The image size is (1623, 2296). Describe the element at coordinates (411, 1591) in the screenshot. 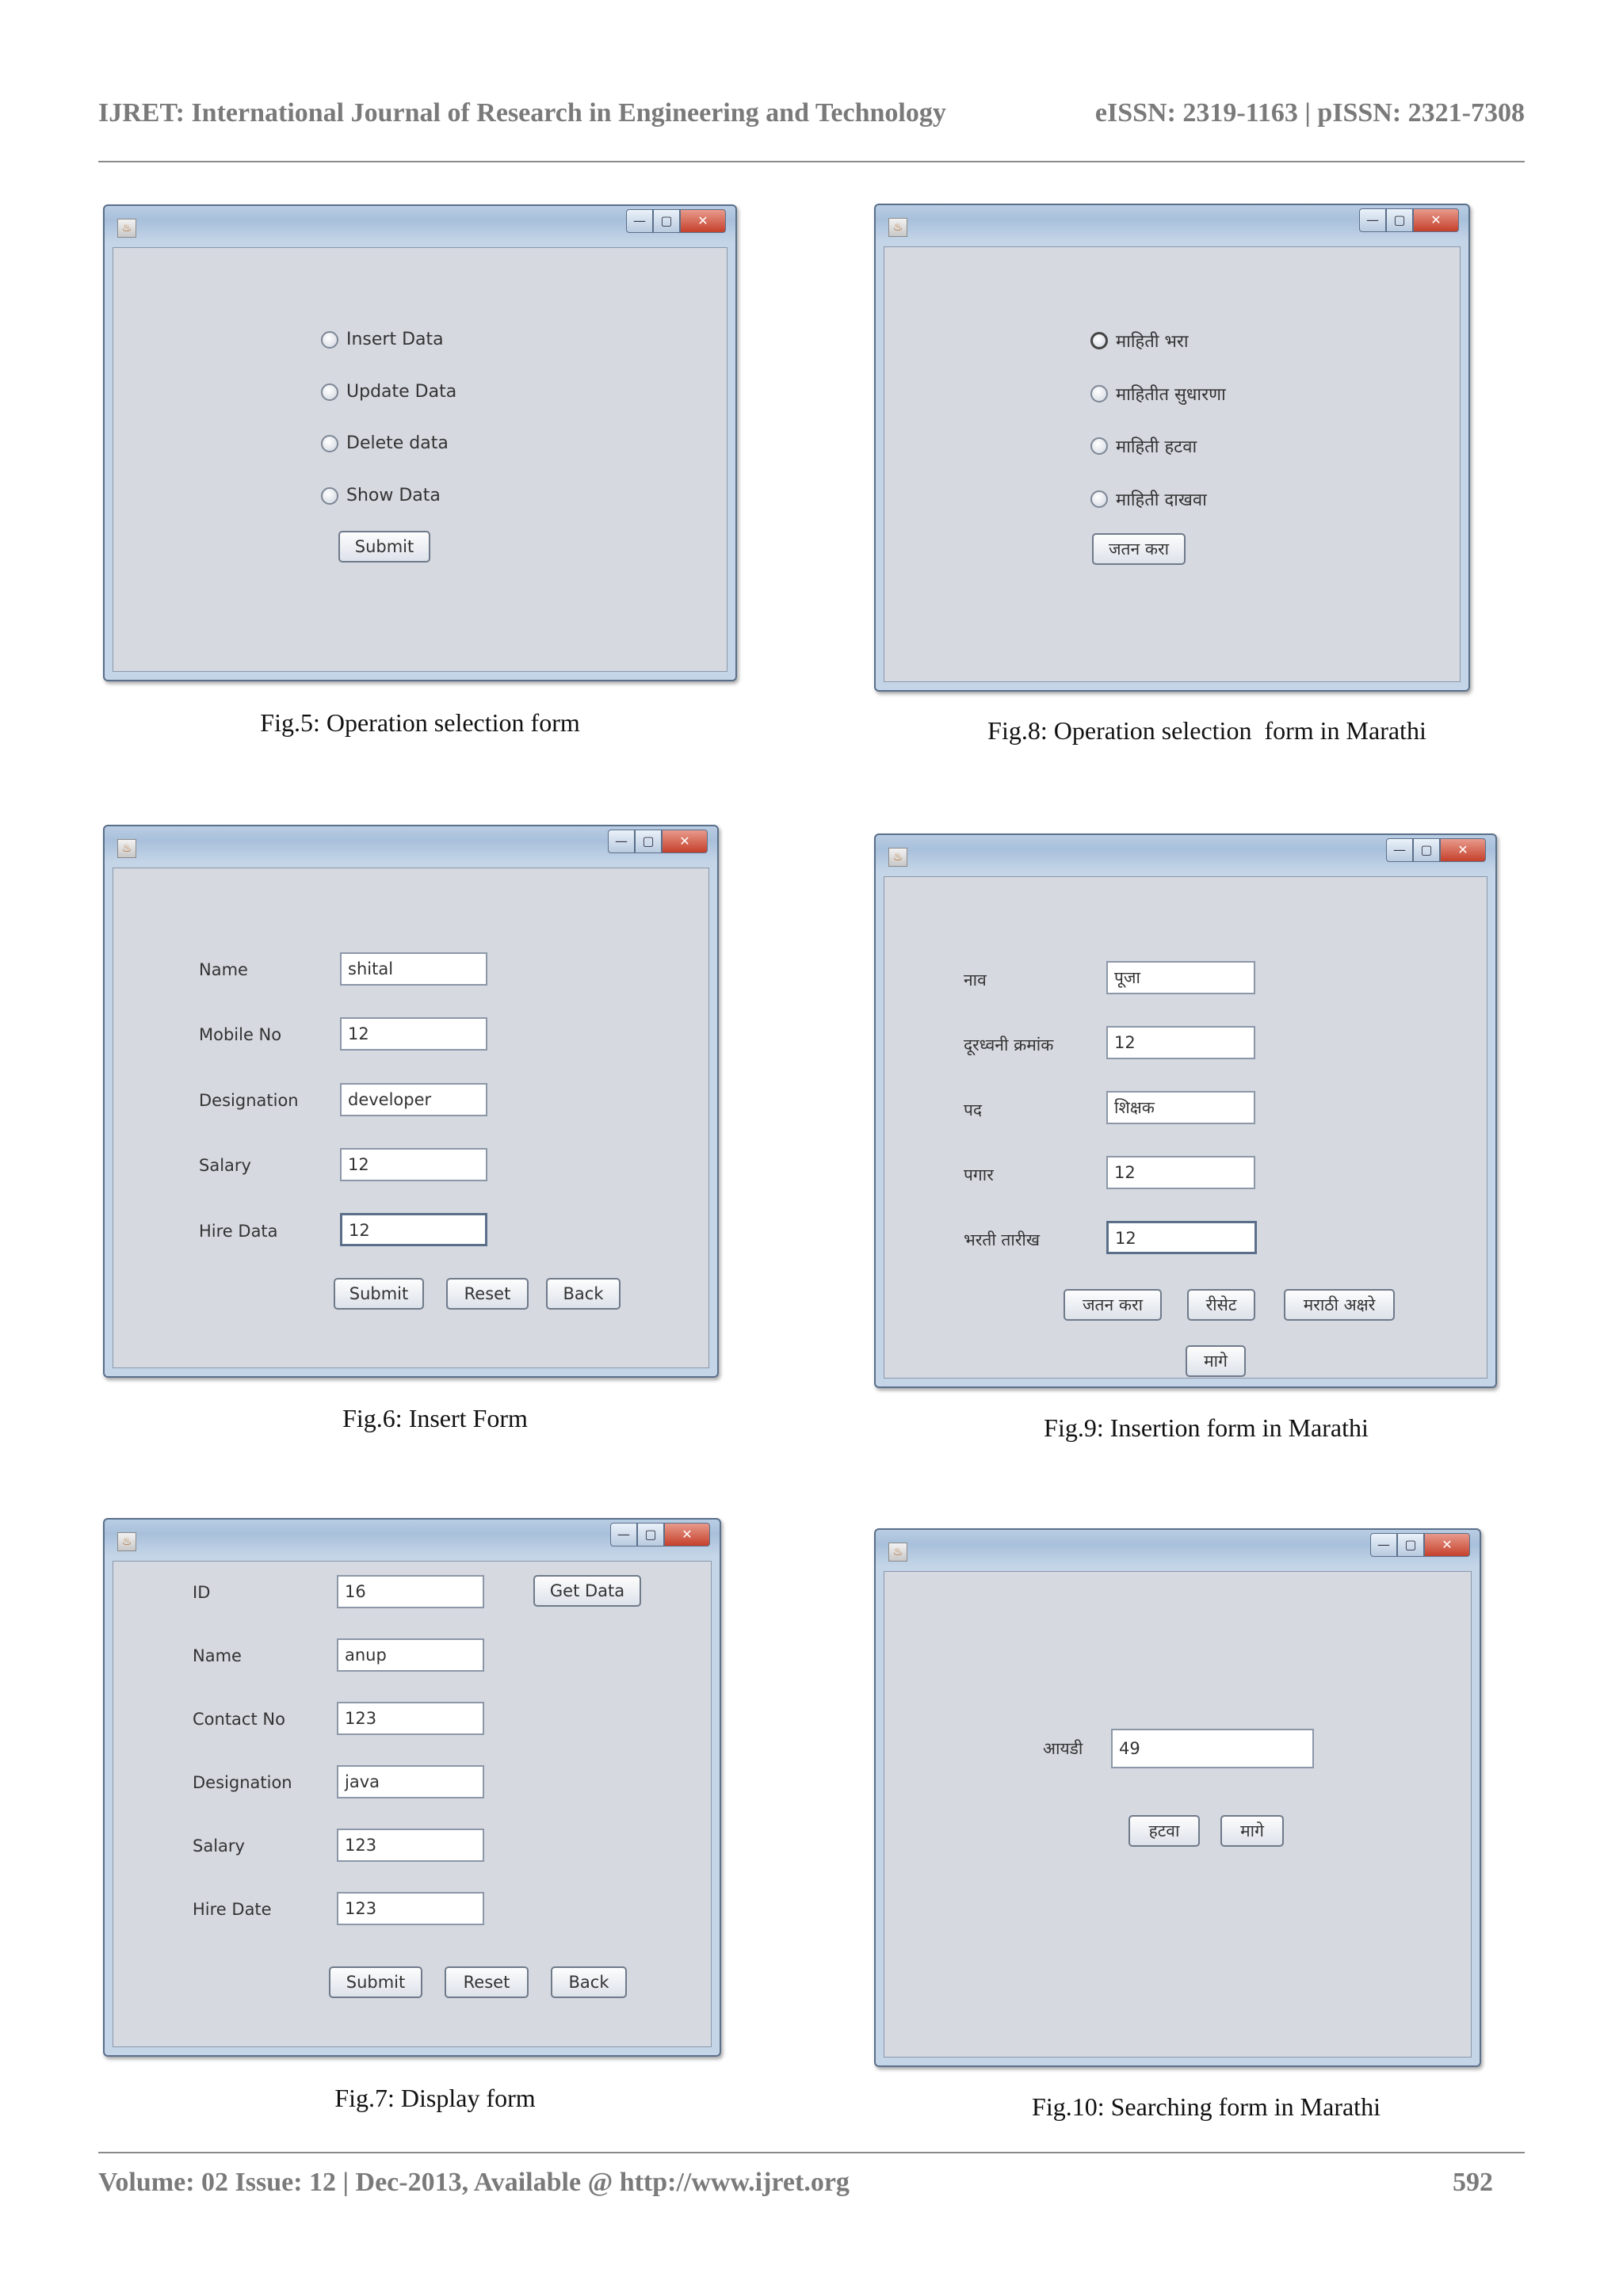

I see `id-field: 16` at that location.